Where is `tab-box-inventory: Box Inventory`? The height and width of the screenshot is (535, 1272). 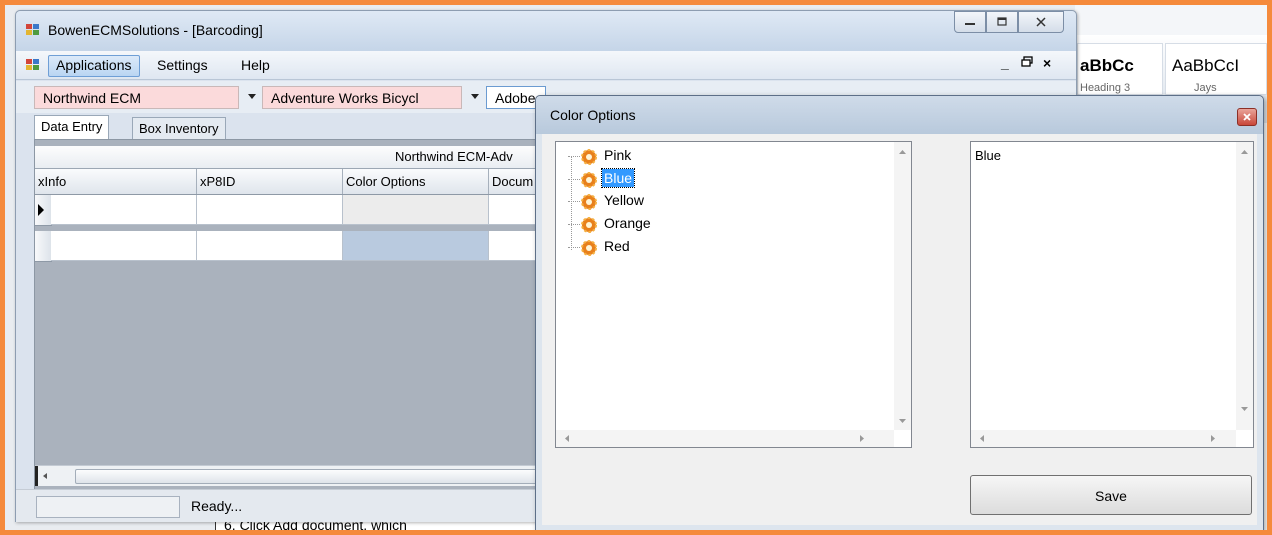 tab-box-inventory: Box Inventory is located at coordinates (179, 128).